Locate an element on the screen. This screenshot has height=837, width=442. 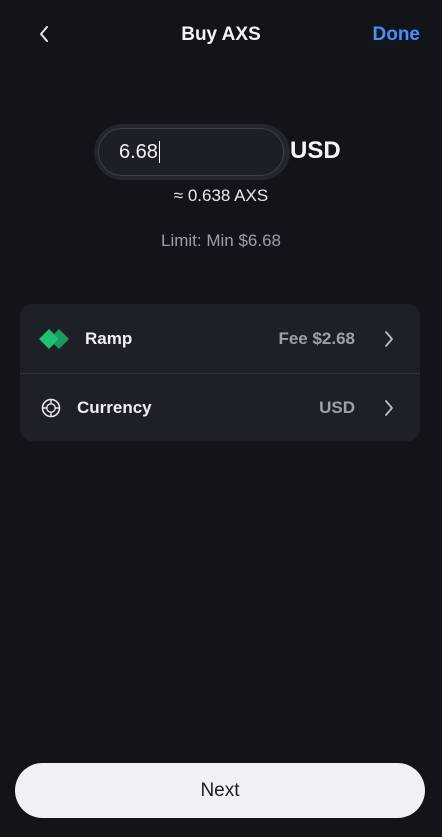
currency-code-label: USD is located at coordinates (315, 150).